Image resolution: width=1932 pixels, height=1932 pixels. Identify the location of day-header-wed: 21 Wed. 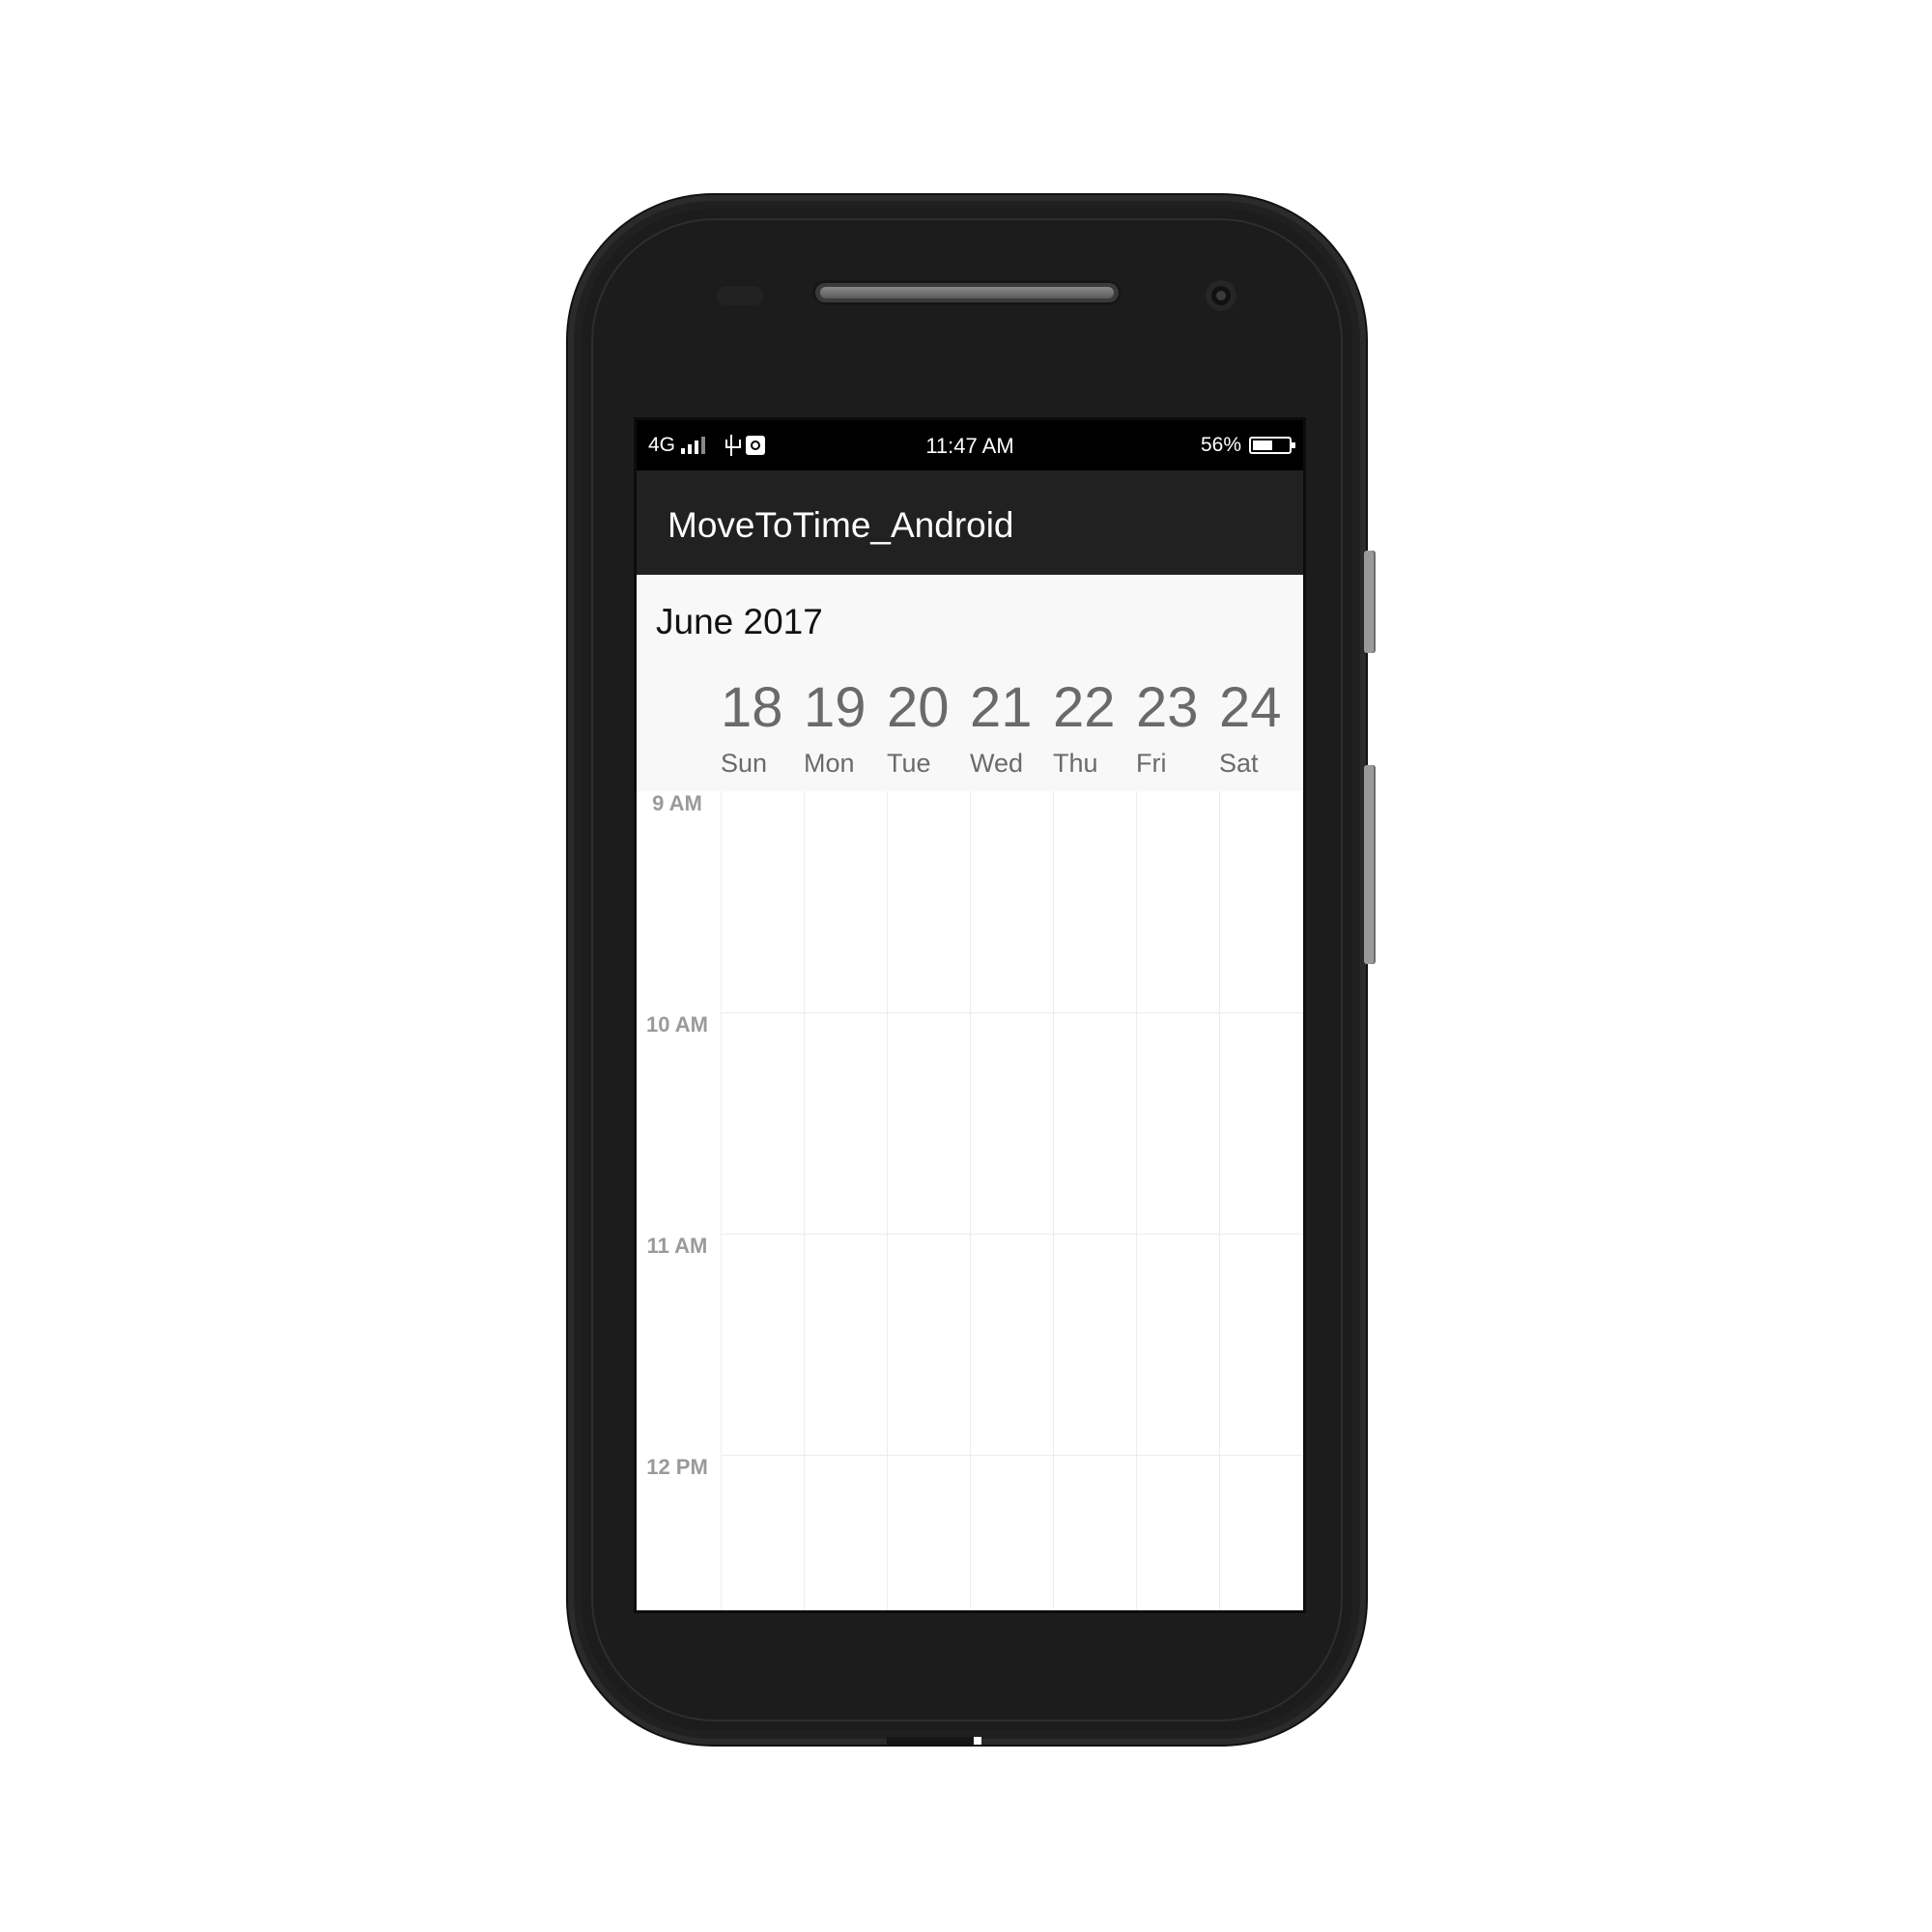
(1011, 733).